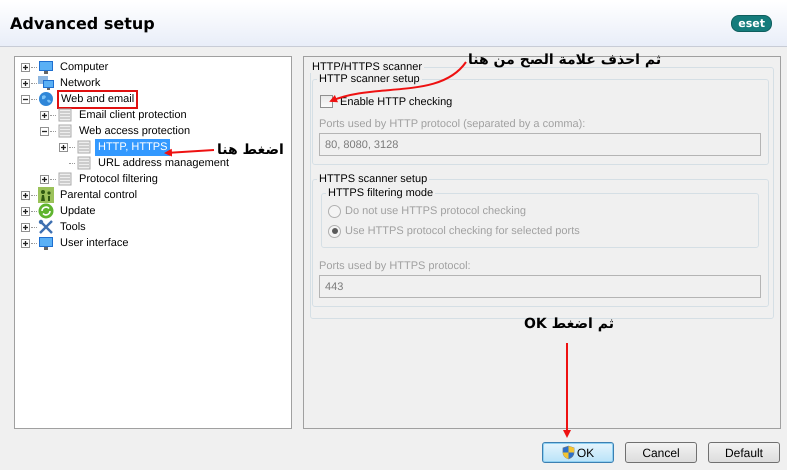 This screenshot has height=470, width=787. What do you see at coordinates (133, 115) in the screenshot?
I see `tree-item: Email client protection` at bounding box center [133, 115].